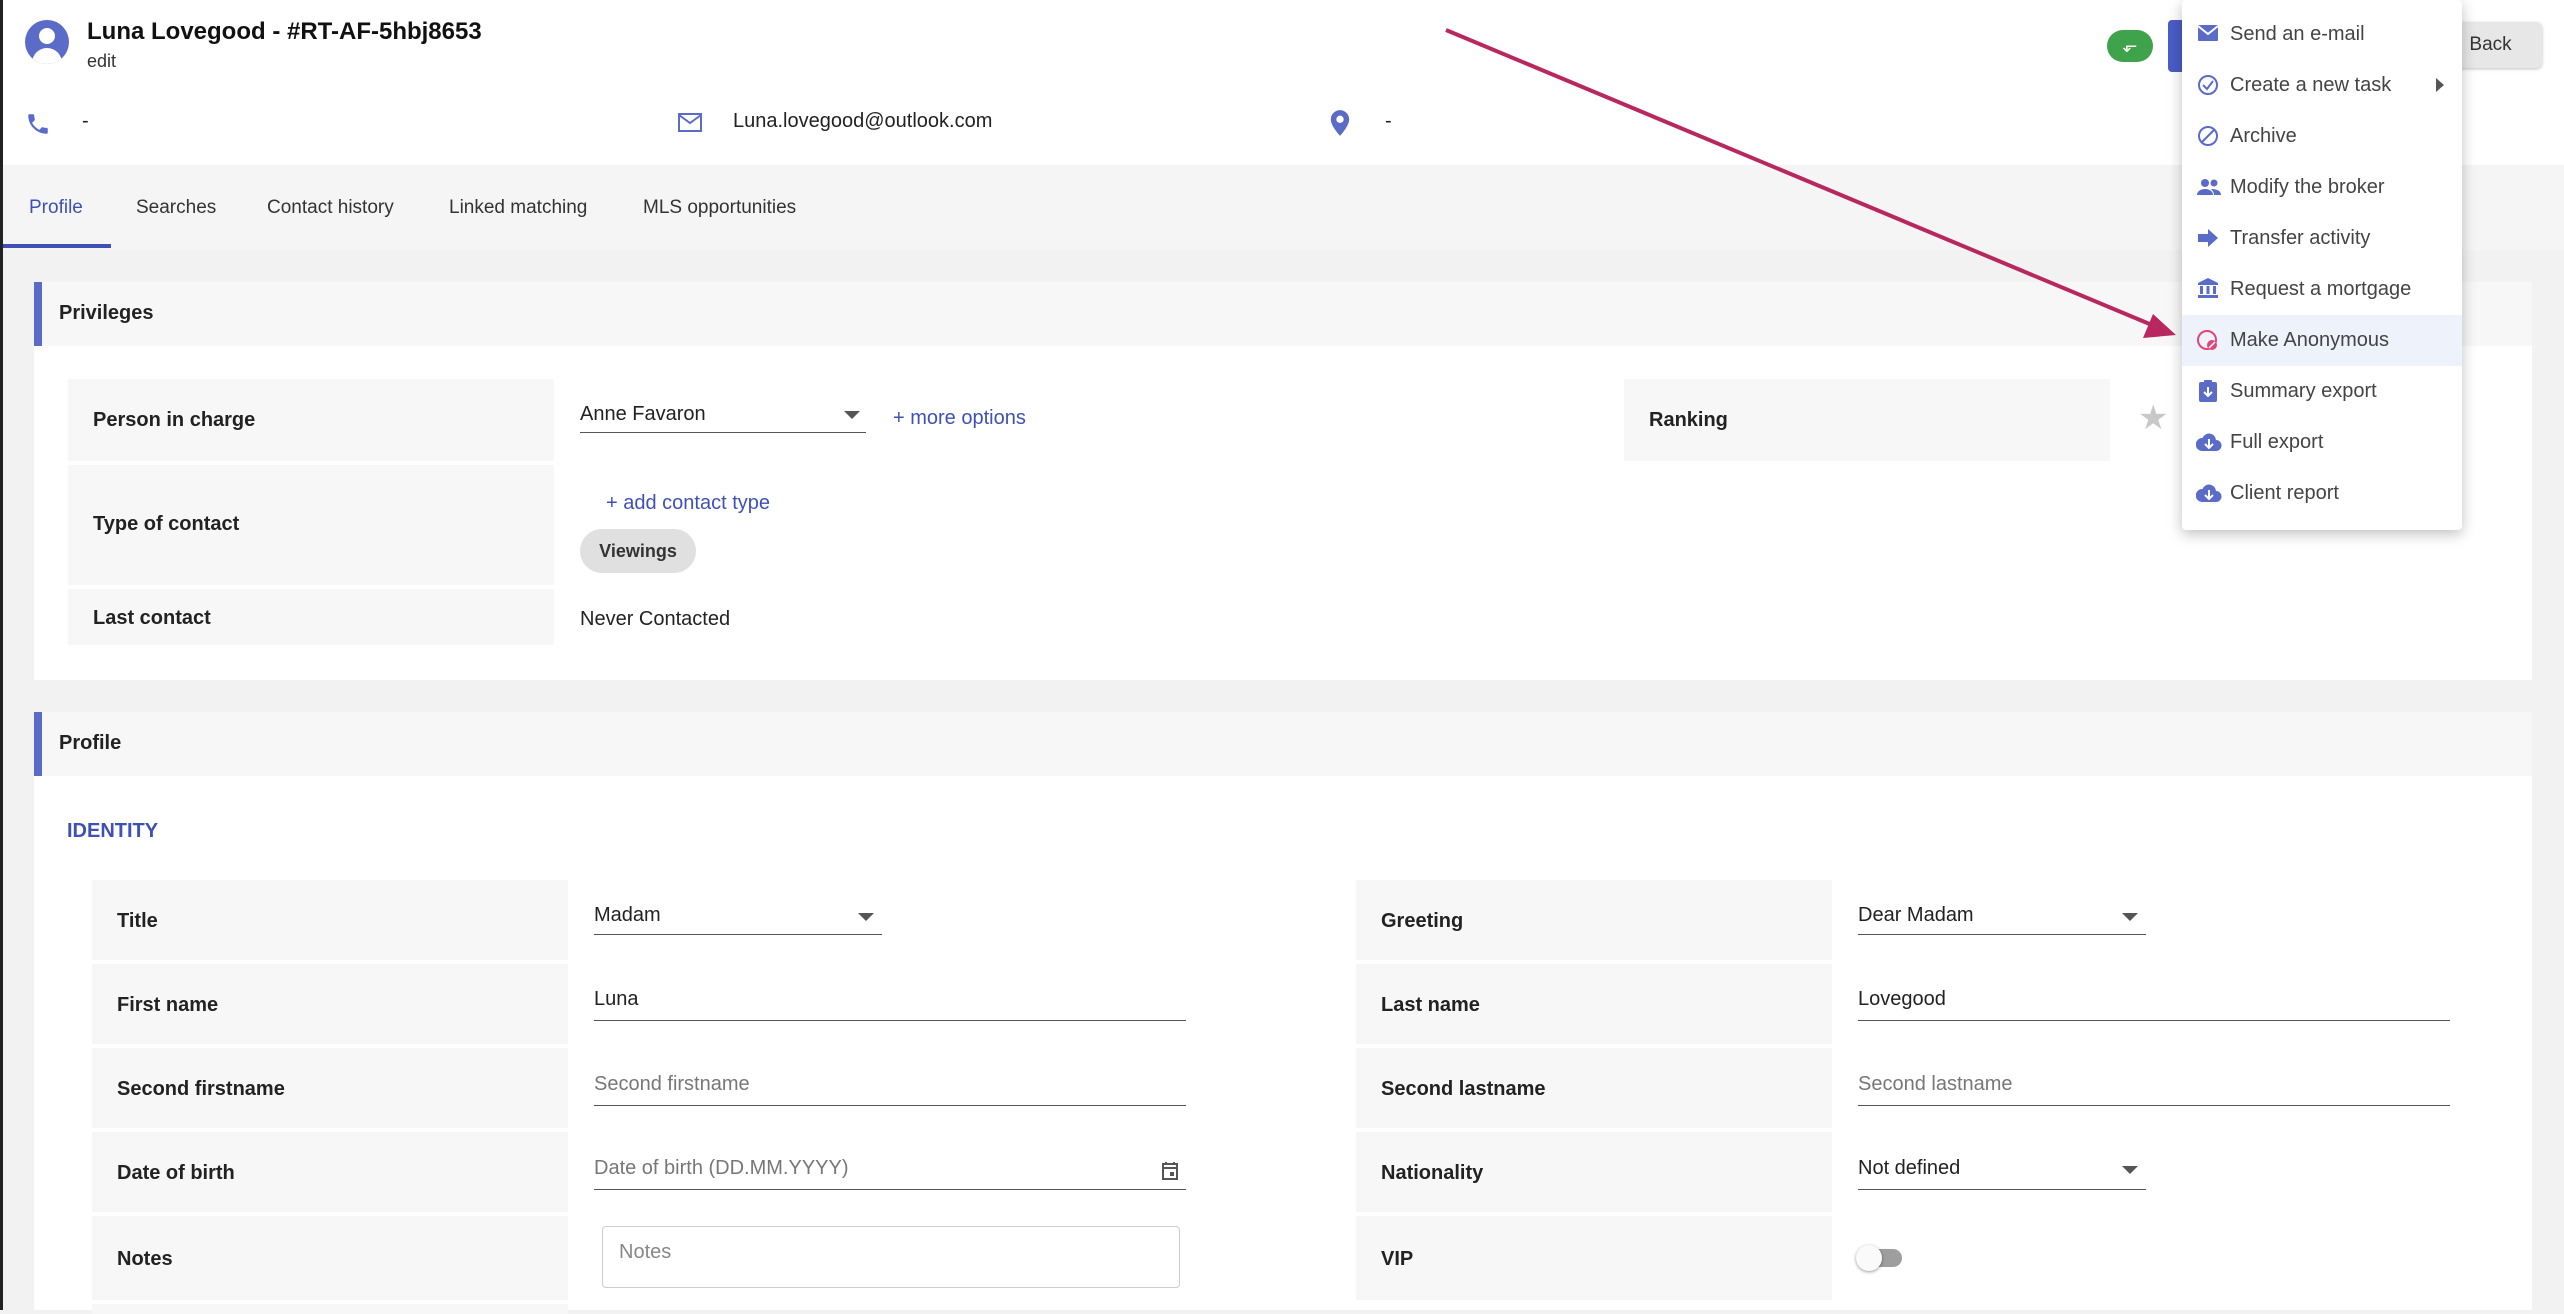 The image size is (2564, 1314). What do you see at coordinates (2154, 1105) in the screenshot?
I see `second-lastname-underline` at bounding box center [2154, 1105].